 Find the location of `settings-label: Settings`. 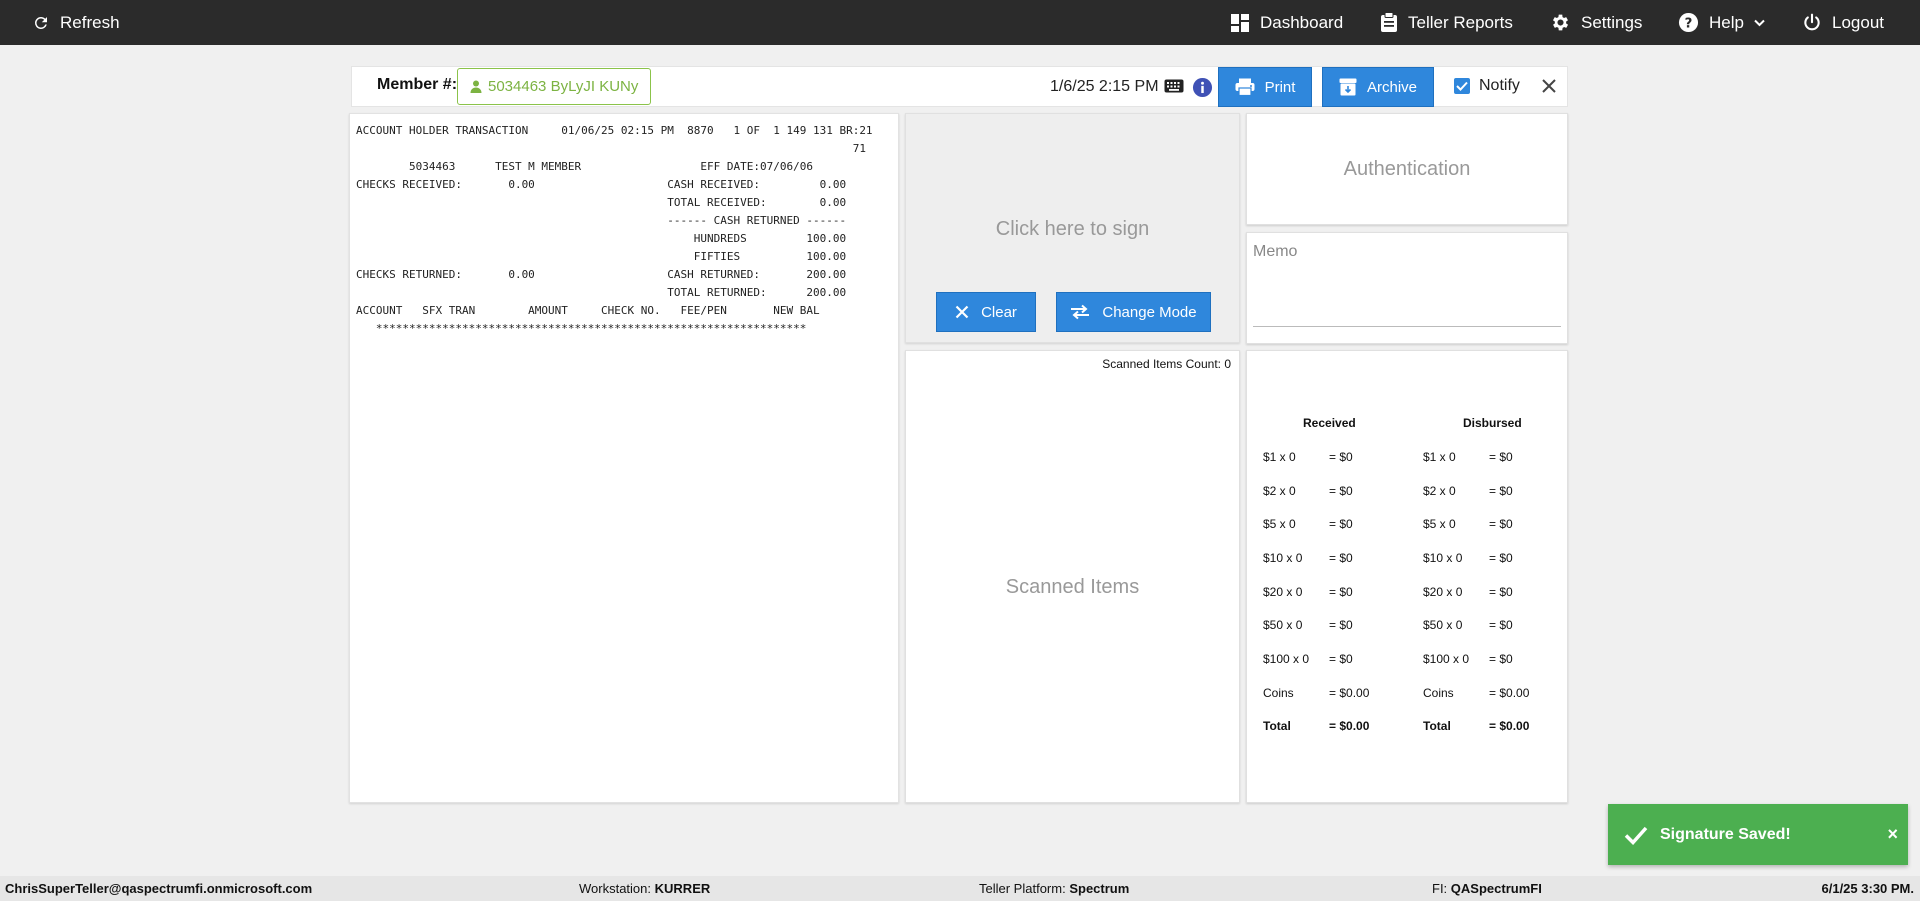

settings-label: Settings is located at coordinates (1612, 22).